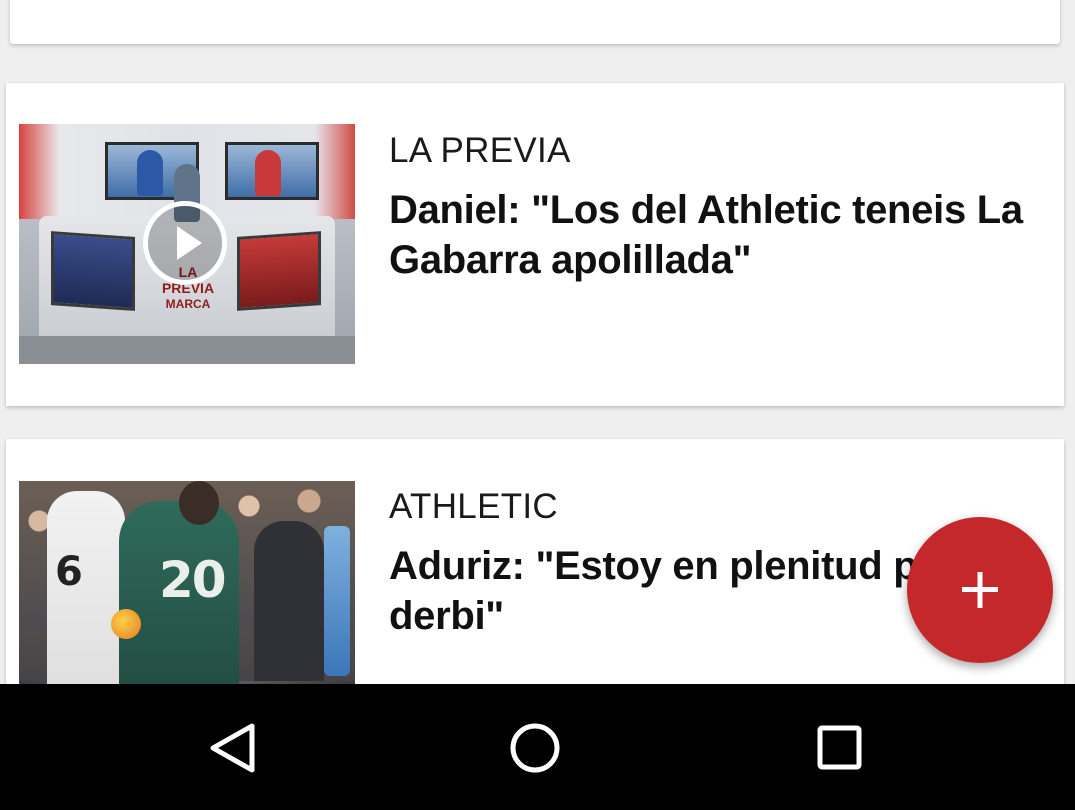  I want to click on play-icon, so click(185, 243).